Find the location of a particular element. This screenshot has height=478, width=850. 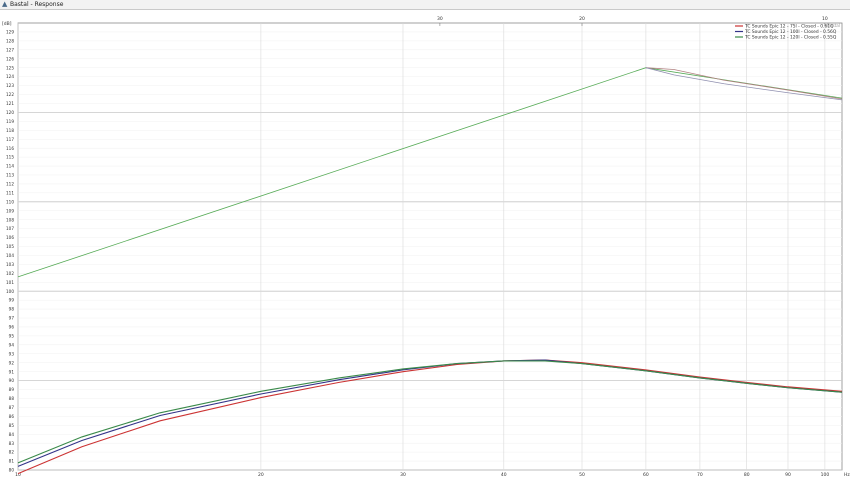

x-tick-label: 90 is located at coordinates (788, 475).